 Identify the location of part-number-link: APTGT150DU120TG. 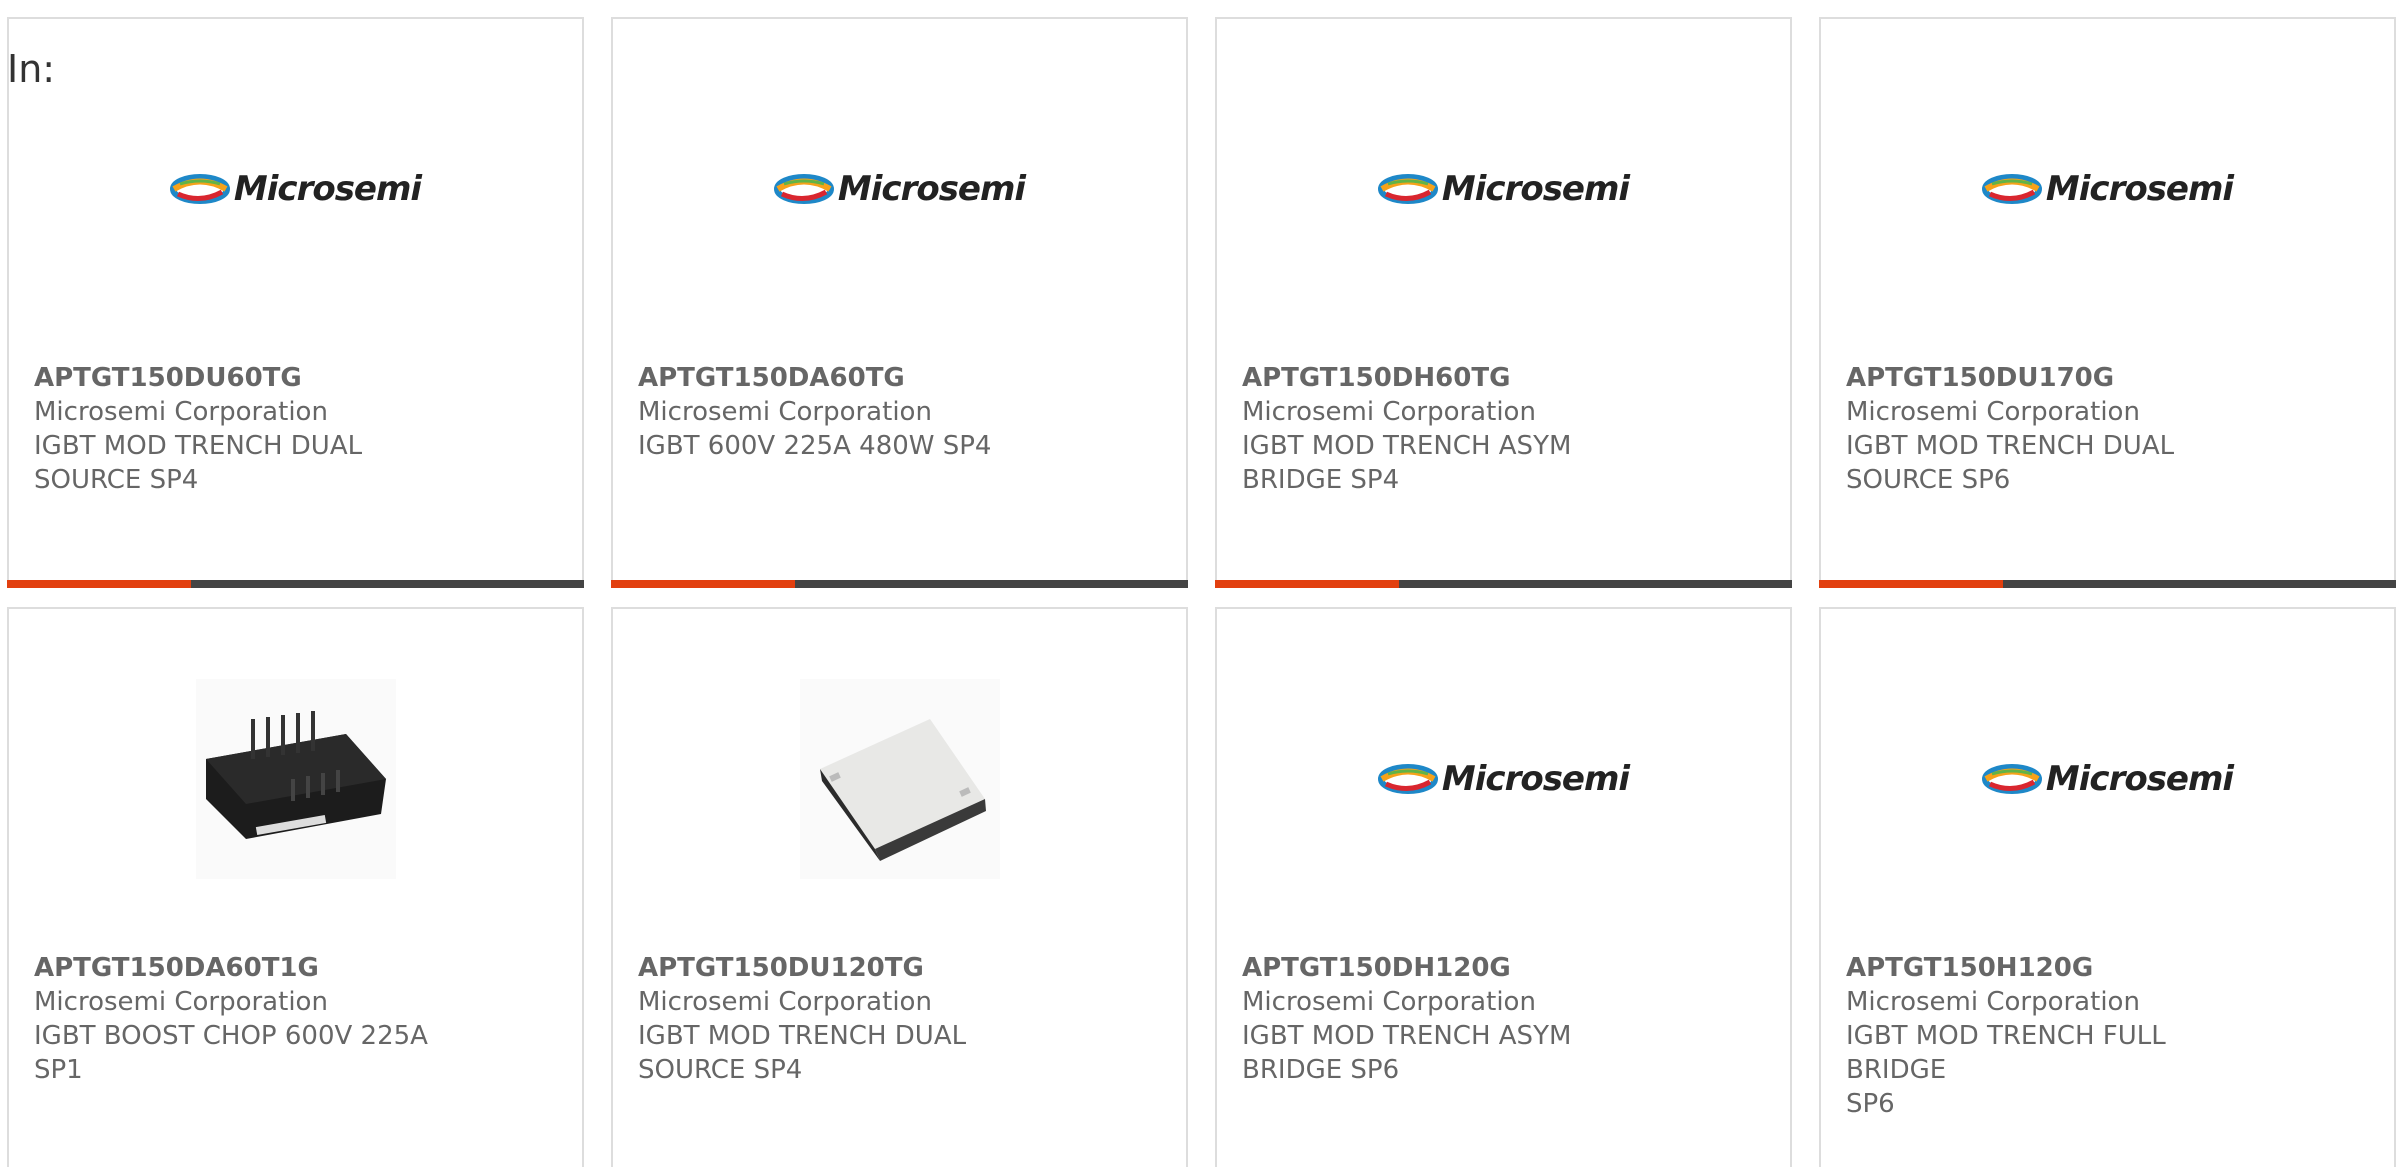
(848, 968).